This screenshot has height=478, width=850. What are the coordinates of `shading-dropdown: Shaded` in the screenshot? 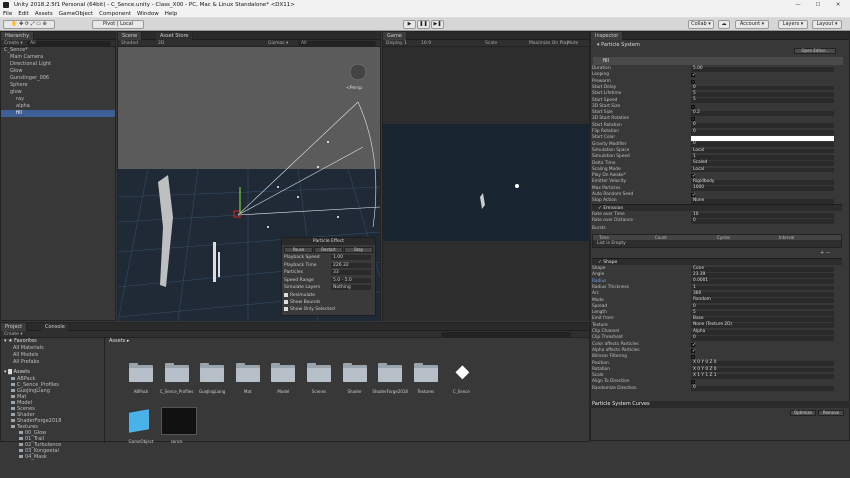 It's located at (129, 43).